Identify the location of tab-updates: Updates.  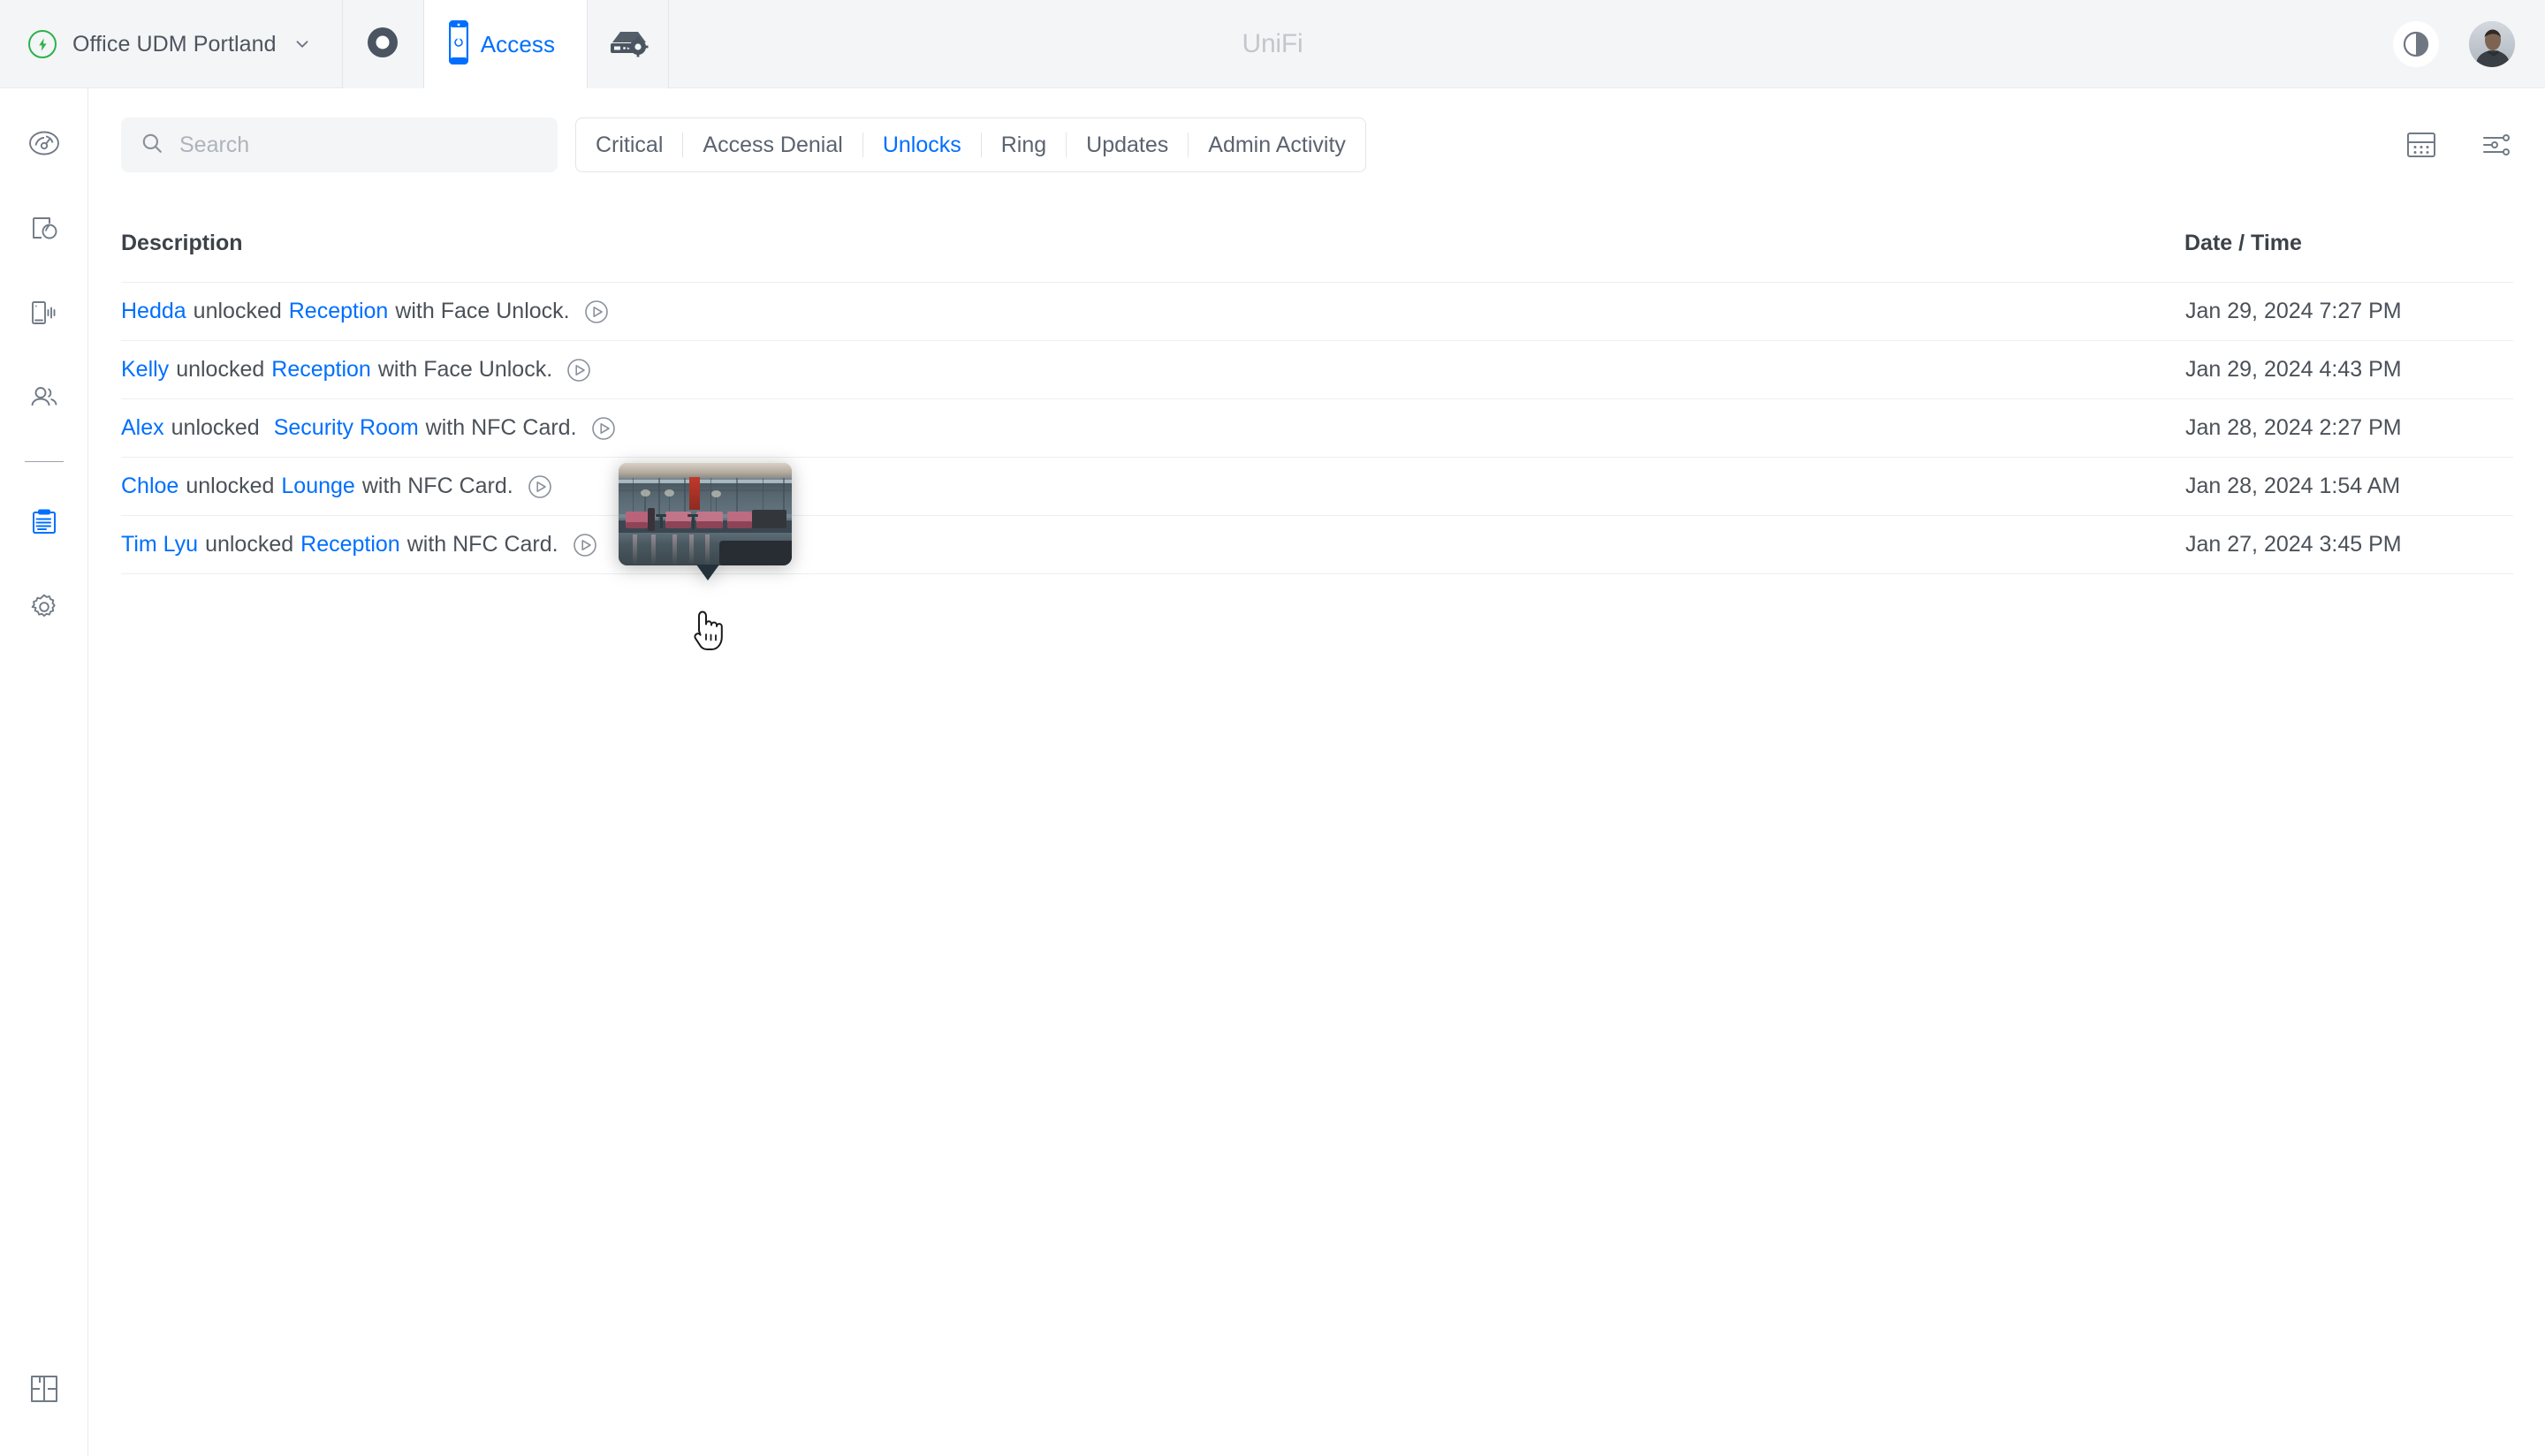
(1127, 145).